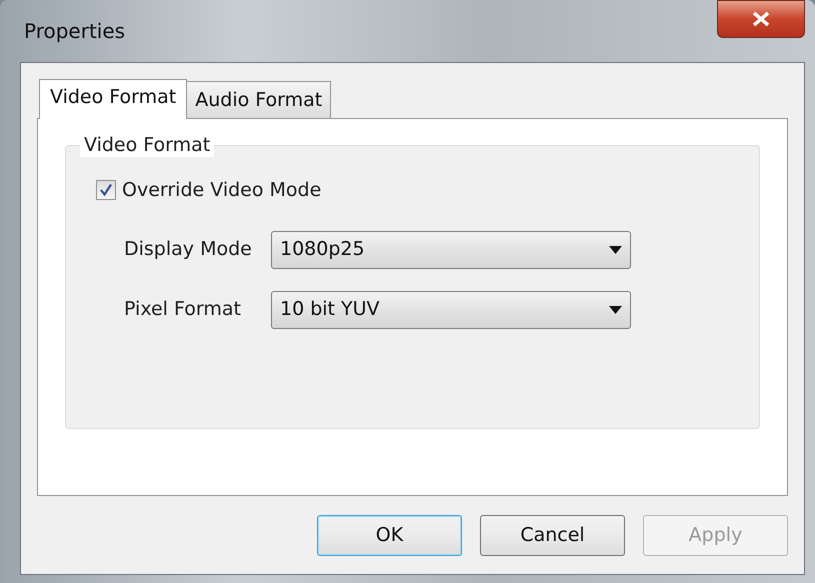 This screenshot has width=815, height=583. What do you see at coordinates (389, 535) in the screenshot?
I see `dialog-button: OK` at bounding box center [389, 535].